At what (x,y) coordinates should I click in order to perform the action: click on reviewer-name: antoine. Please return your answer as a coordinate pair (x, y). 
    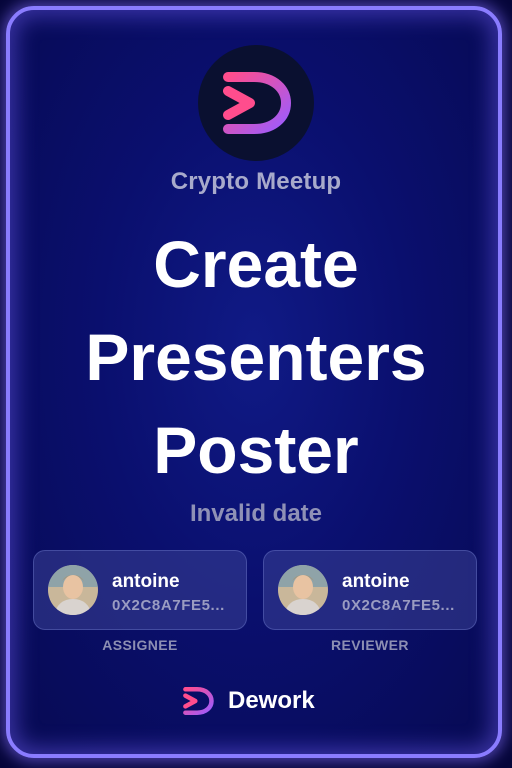
    Looking at the image, I should click on (376, 581).